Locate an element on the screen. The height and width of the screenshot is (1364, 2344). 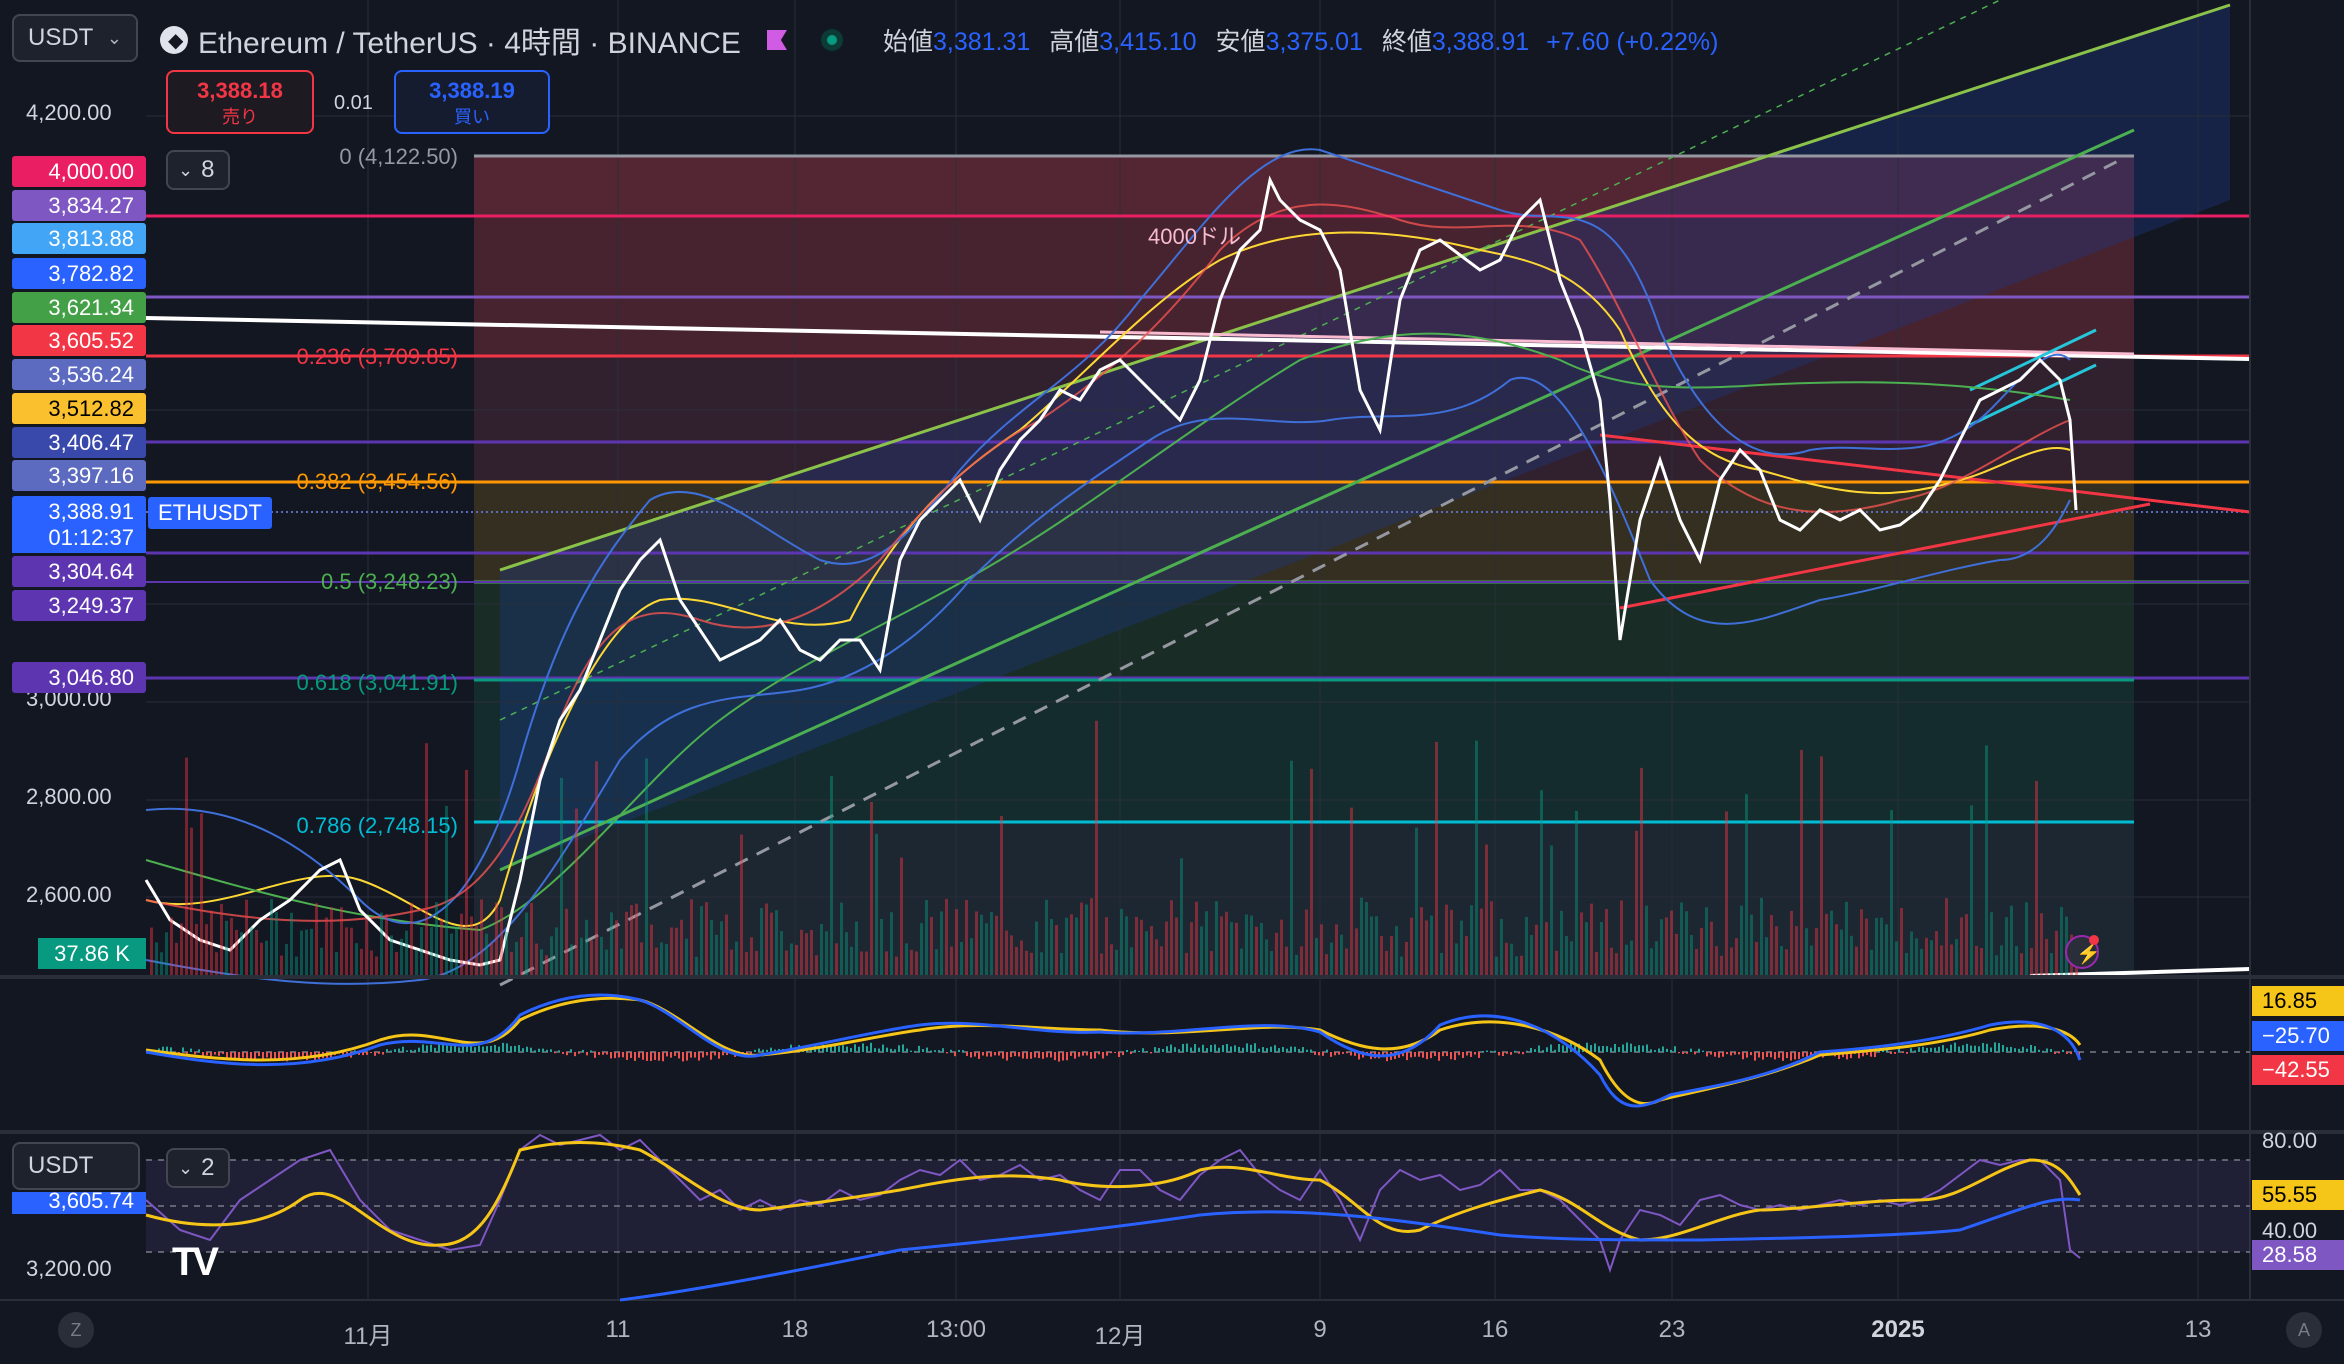
sell-price: 3,388.18 is located at coordinates (240, 90).